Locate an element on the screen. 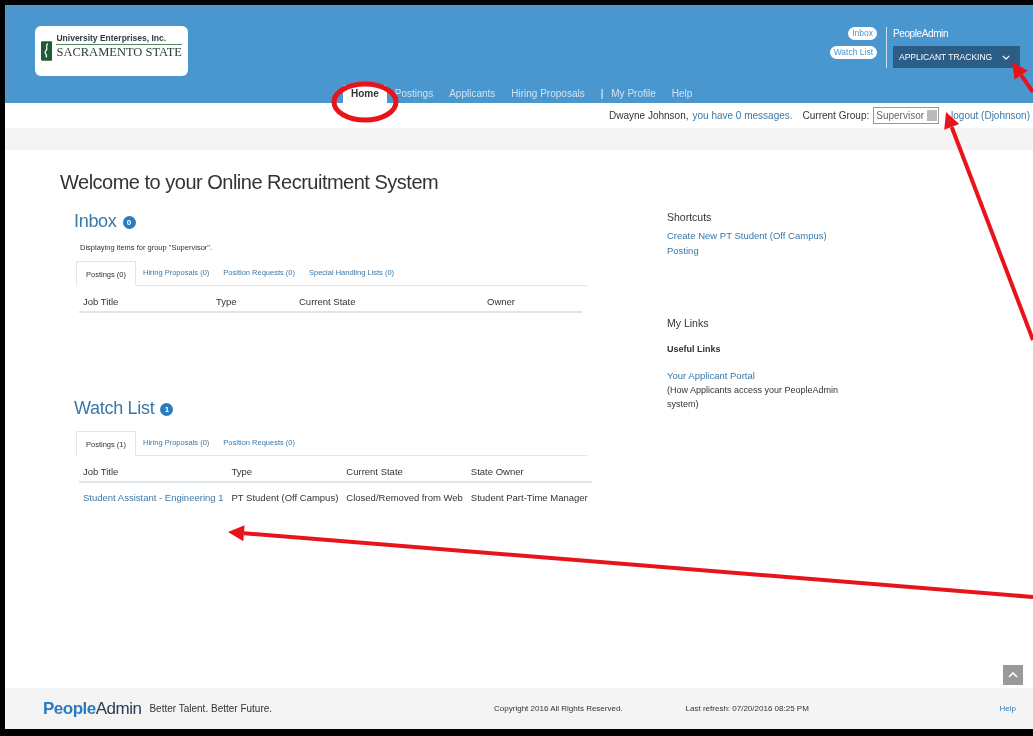  job-title-link: Student Assistant - Engineering 1 is located at coordinates (153, 497).